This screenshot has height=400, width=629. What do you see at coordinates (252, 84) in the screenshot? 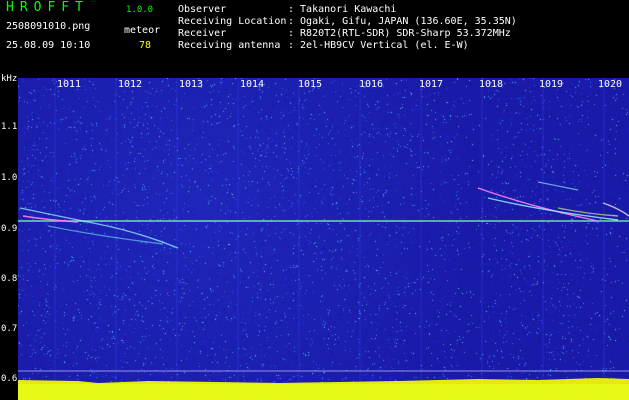
I see `x-tick-label: 1014` at bounding box center [252, 84].